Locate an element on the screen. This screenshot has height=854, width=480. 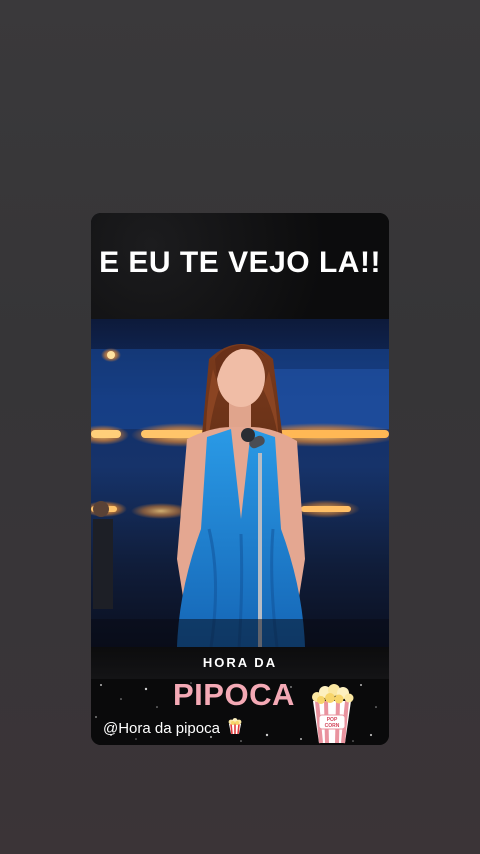
banner-title: PIPOCA is located at coordinates (234, 694).